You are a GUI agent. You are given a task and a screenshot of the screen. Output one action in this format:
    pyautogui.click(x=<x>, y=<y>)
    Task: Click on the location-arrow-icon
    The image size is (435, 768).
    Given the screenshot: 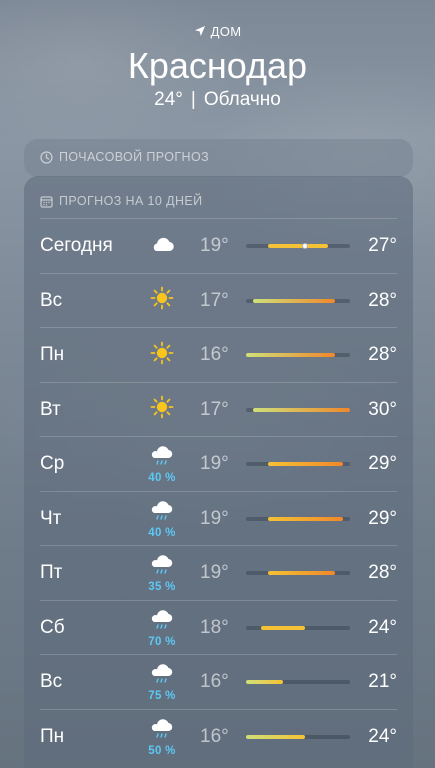 What is the action you would take?
    pyautogui.click(x=199, y=31)
    